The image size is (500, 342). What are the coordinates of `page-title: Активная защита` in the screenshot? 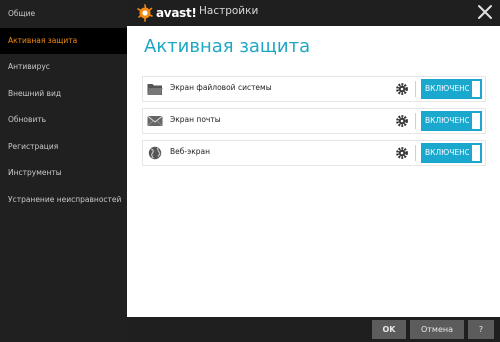 It's located at (227, 46).